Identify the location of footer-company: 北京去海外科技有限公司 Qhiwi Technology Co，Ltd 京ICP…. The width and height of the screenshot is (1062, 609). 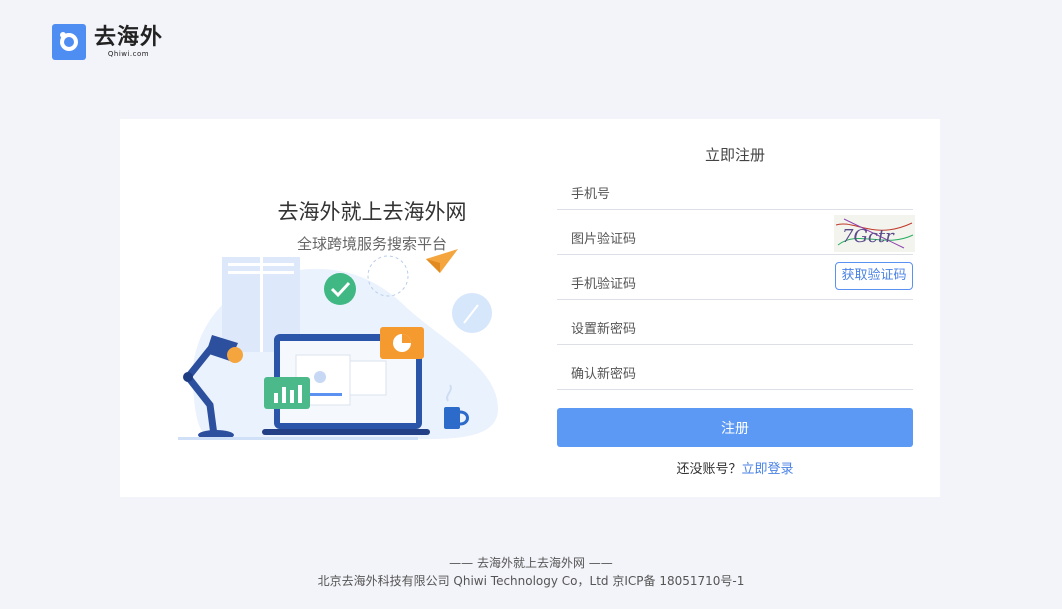
(531, 581).